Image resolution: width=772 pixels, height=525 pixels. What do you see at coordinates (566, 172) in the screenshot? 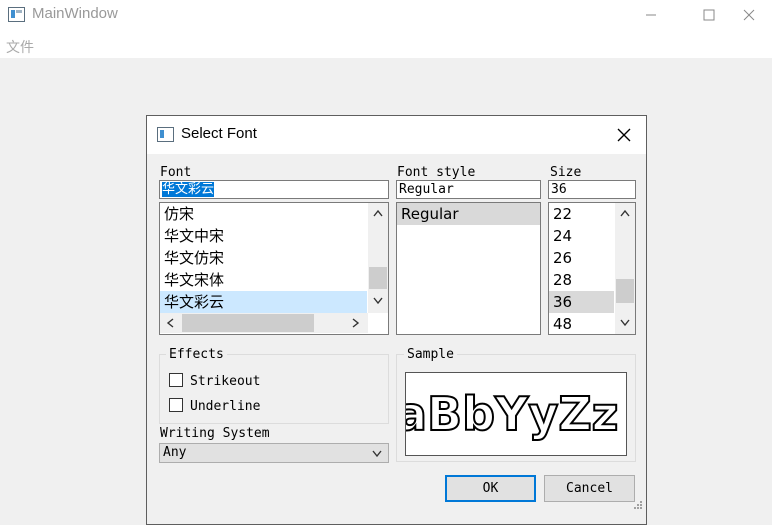
I see `size-label: Size` at bounding box center [566, 172].